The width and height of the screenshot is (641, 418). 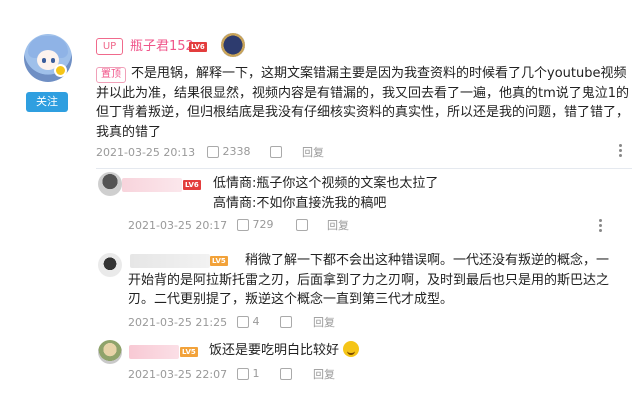 I want to click on medal-icon, so click(x=233, y=45).